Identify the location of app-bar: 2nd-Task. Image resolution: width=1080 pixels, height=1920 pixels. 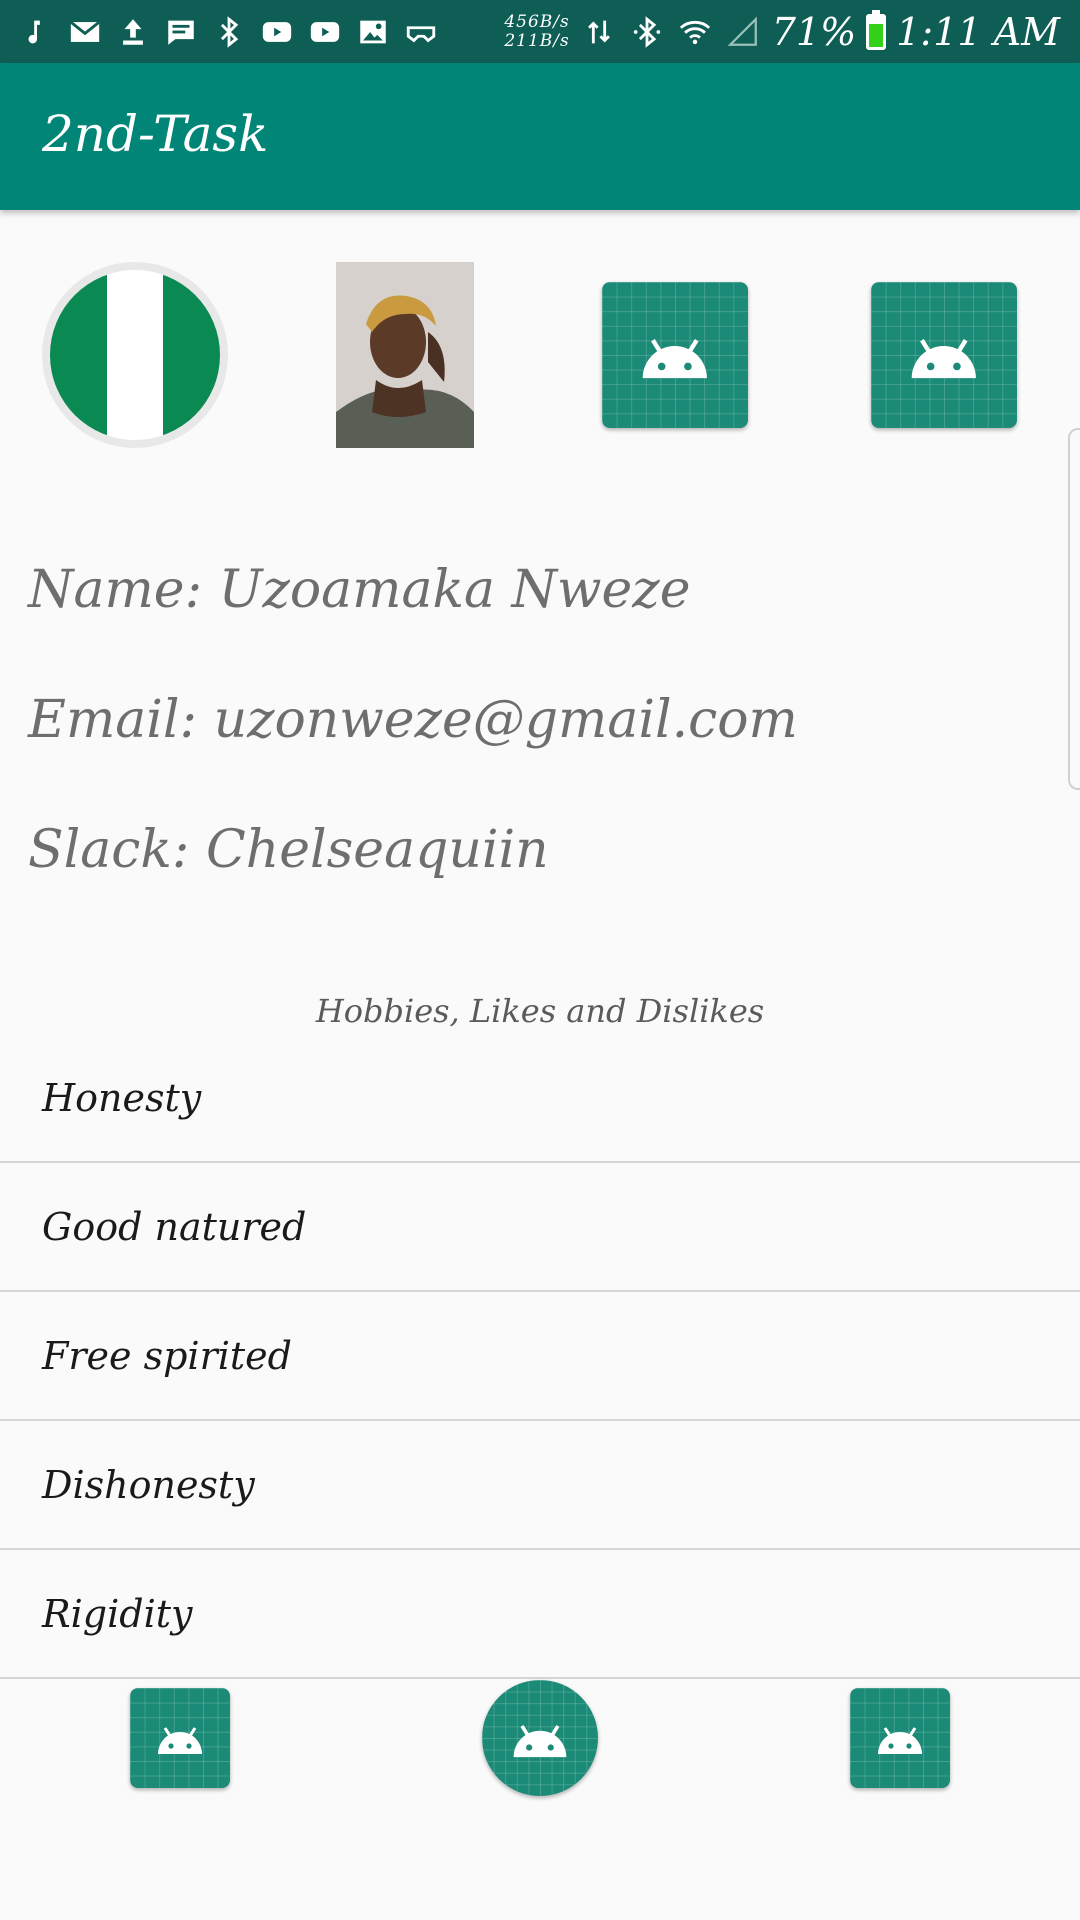
(540, 136).